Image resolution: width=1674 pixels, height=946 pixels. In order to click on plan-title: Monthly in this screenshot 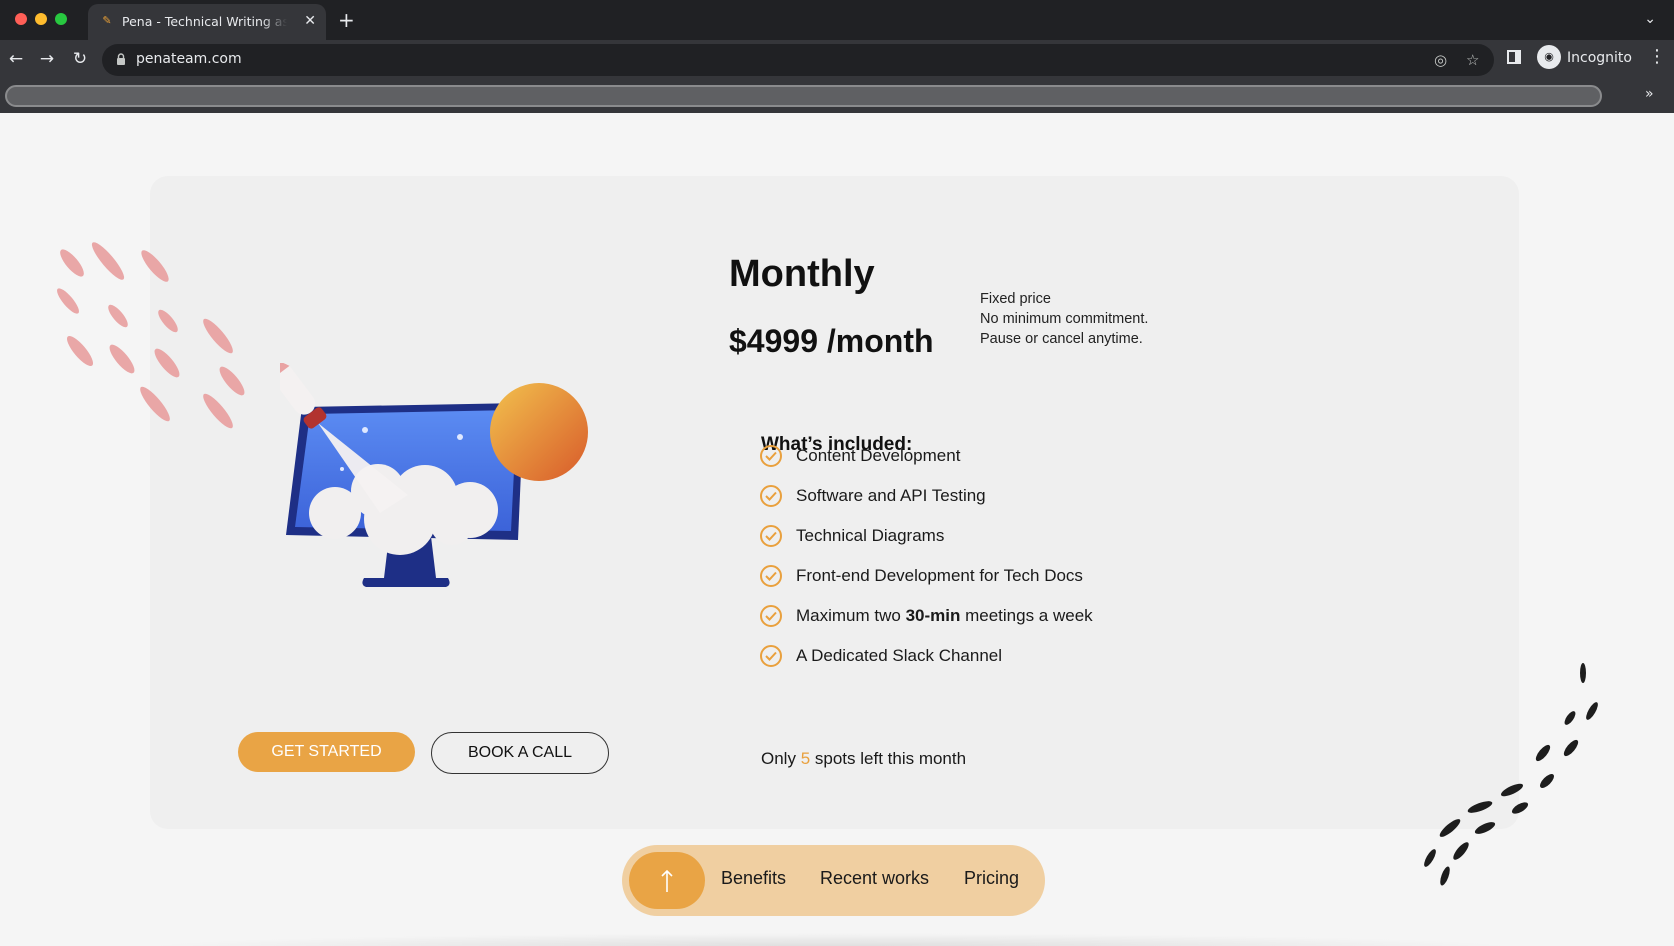, I will do `click(802, 274)`.